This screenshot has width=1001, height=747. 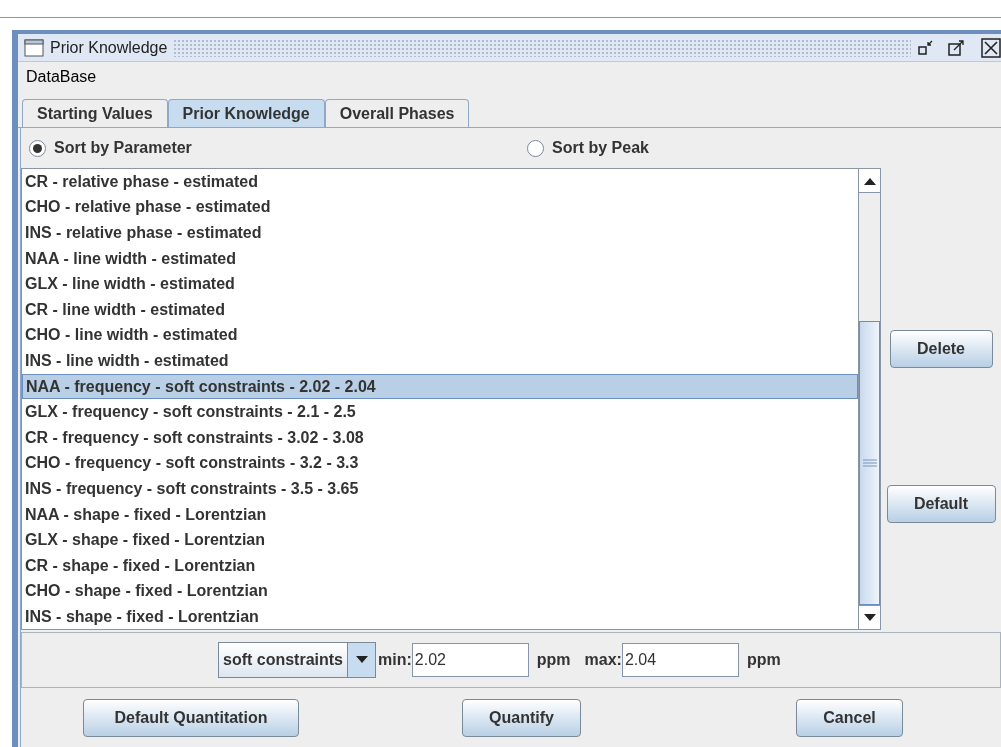 What do you see at coordinates (34, 47) in the screenshot?
I see `window-icon` at bounding box center [34, 47].